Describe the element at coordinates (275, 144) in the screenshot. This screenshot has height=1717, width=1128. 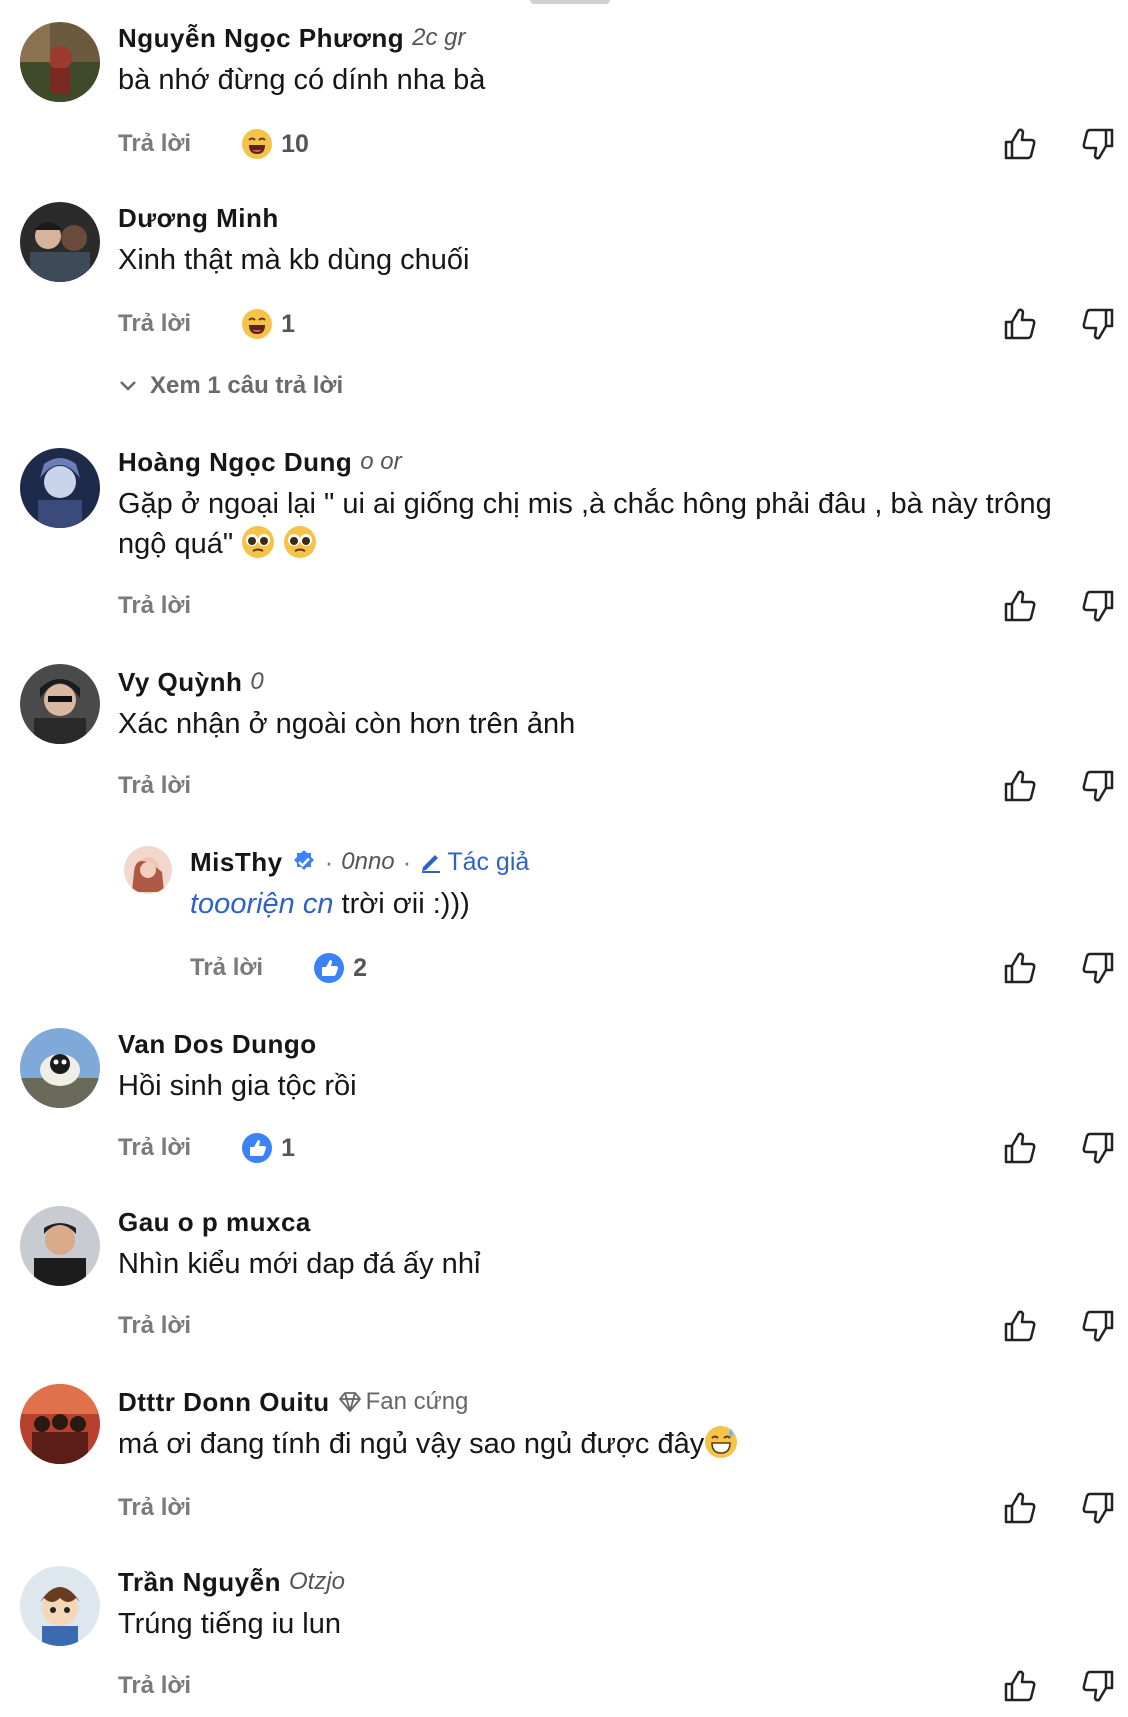
I see `reaction-summary: 10` at that location.